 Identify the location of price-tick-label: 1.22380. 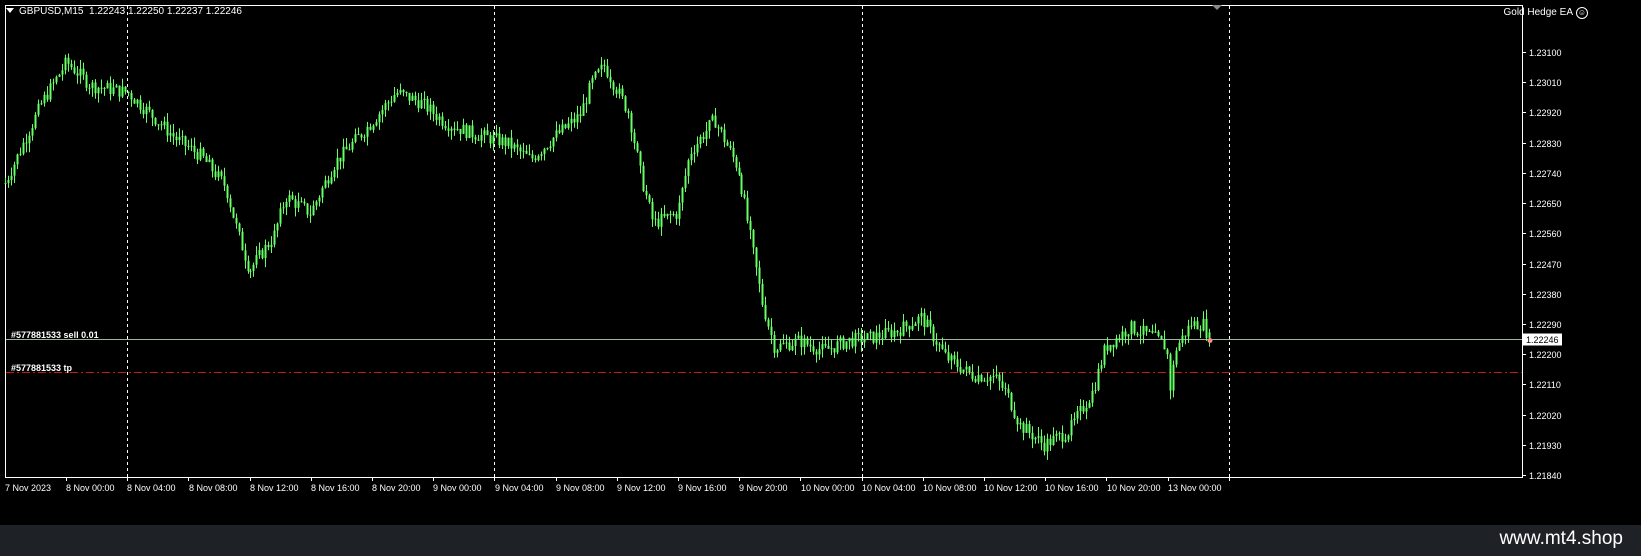
(1545, 295).